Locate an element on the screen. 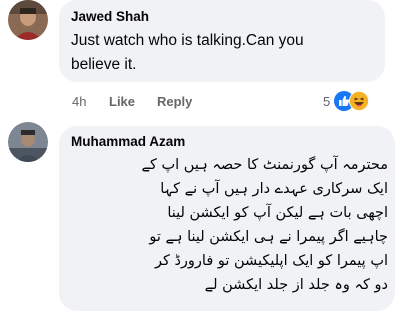 Image resolution: width=405 pixels, height=311 pixels. like-button: Like is located at coordinates (122, 101).